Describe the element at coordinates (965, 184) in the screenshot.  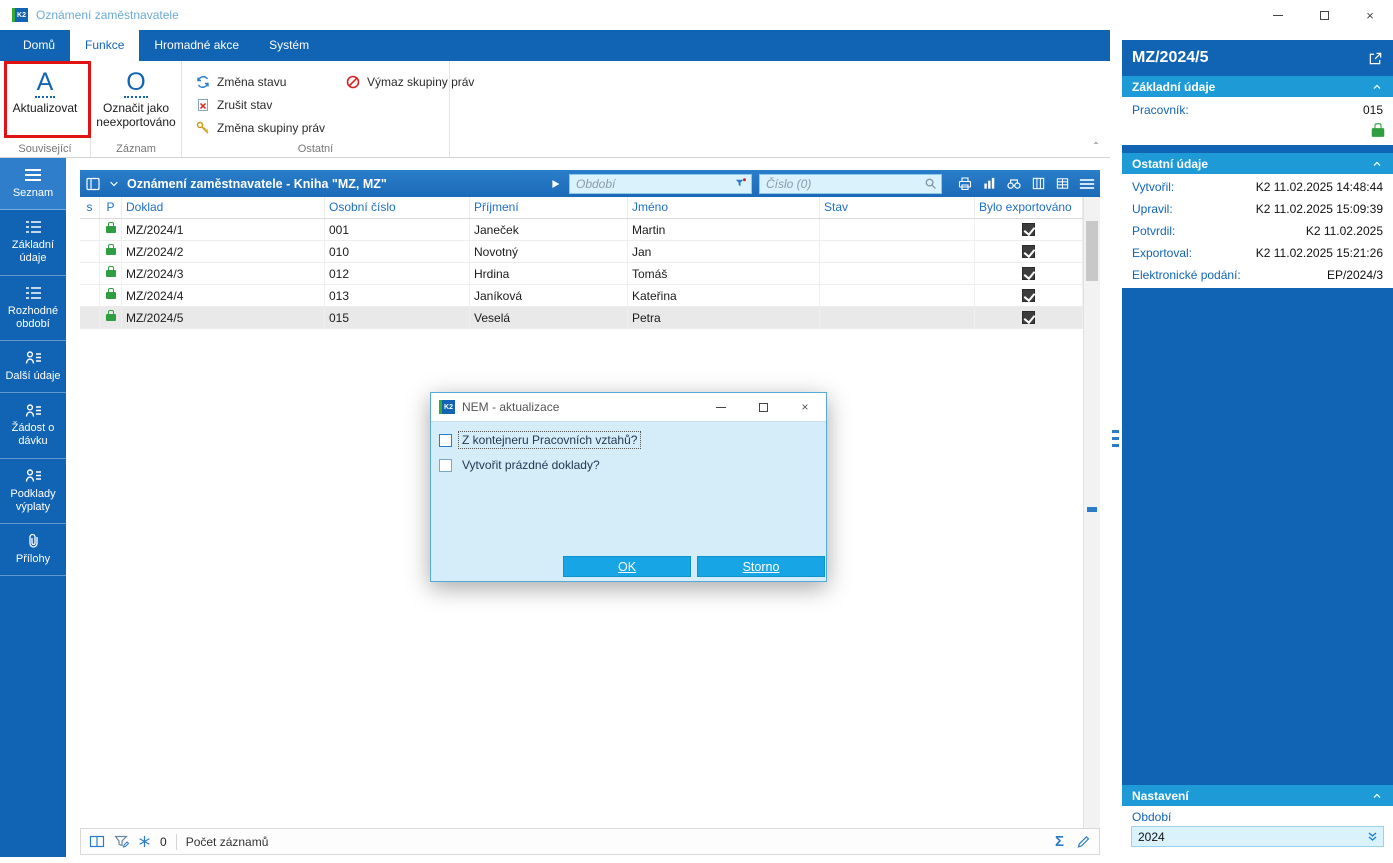
I see `print-icon` at that location.